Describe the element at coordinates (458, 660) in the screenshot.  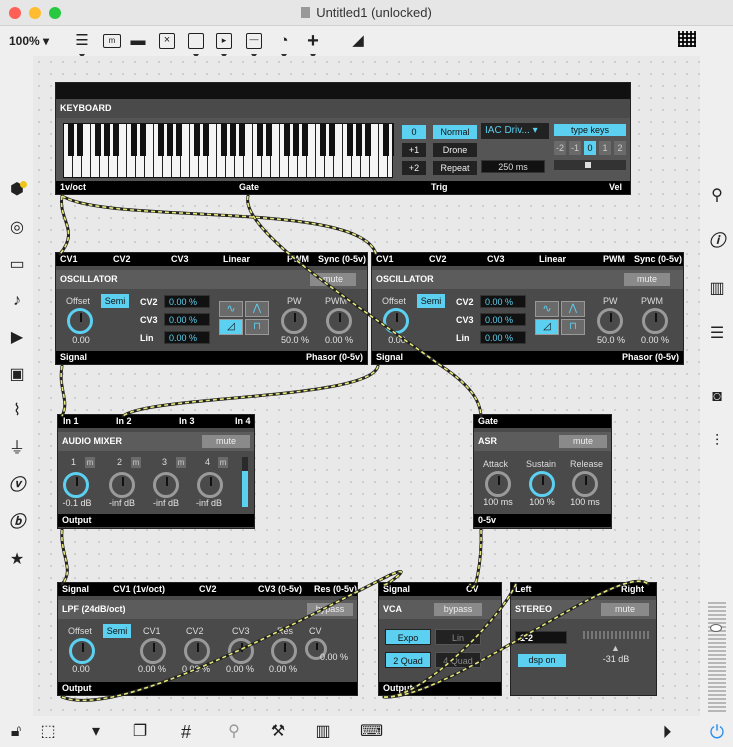
I see `vca-4quad-button: 4 Quad` at that location.